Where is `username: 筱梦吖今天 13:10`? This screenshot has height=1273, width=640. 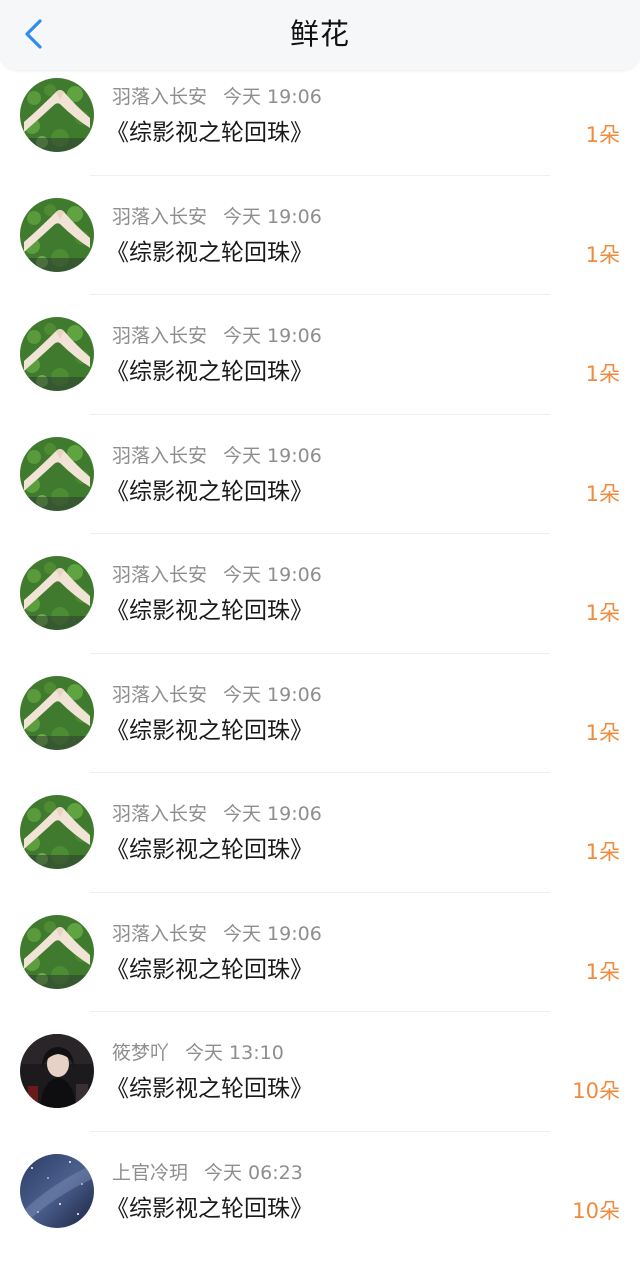
username: 筱梦吖今天 13:10 is located at coordinates (198, 1053).